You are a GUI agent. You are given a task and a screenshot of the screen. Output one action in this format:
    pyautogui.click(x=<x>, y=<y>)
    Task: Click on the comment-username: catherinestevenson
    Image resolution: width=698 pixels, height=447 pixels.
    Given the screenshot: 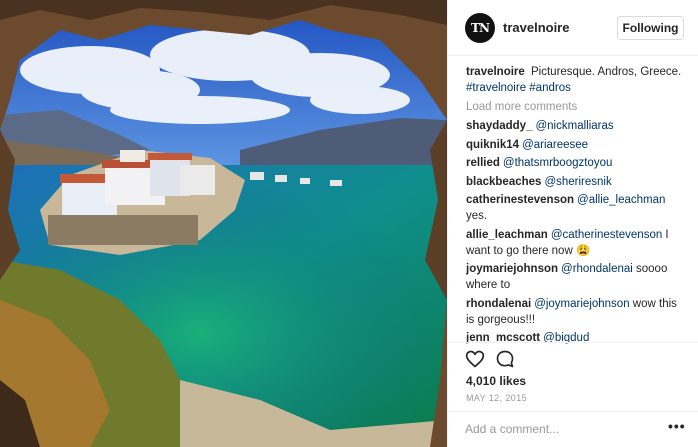 What is the action you would take?
    pyautogui.click(x=520, y=200)
    